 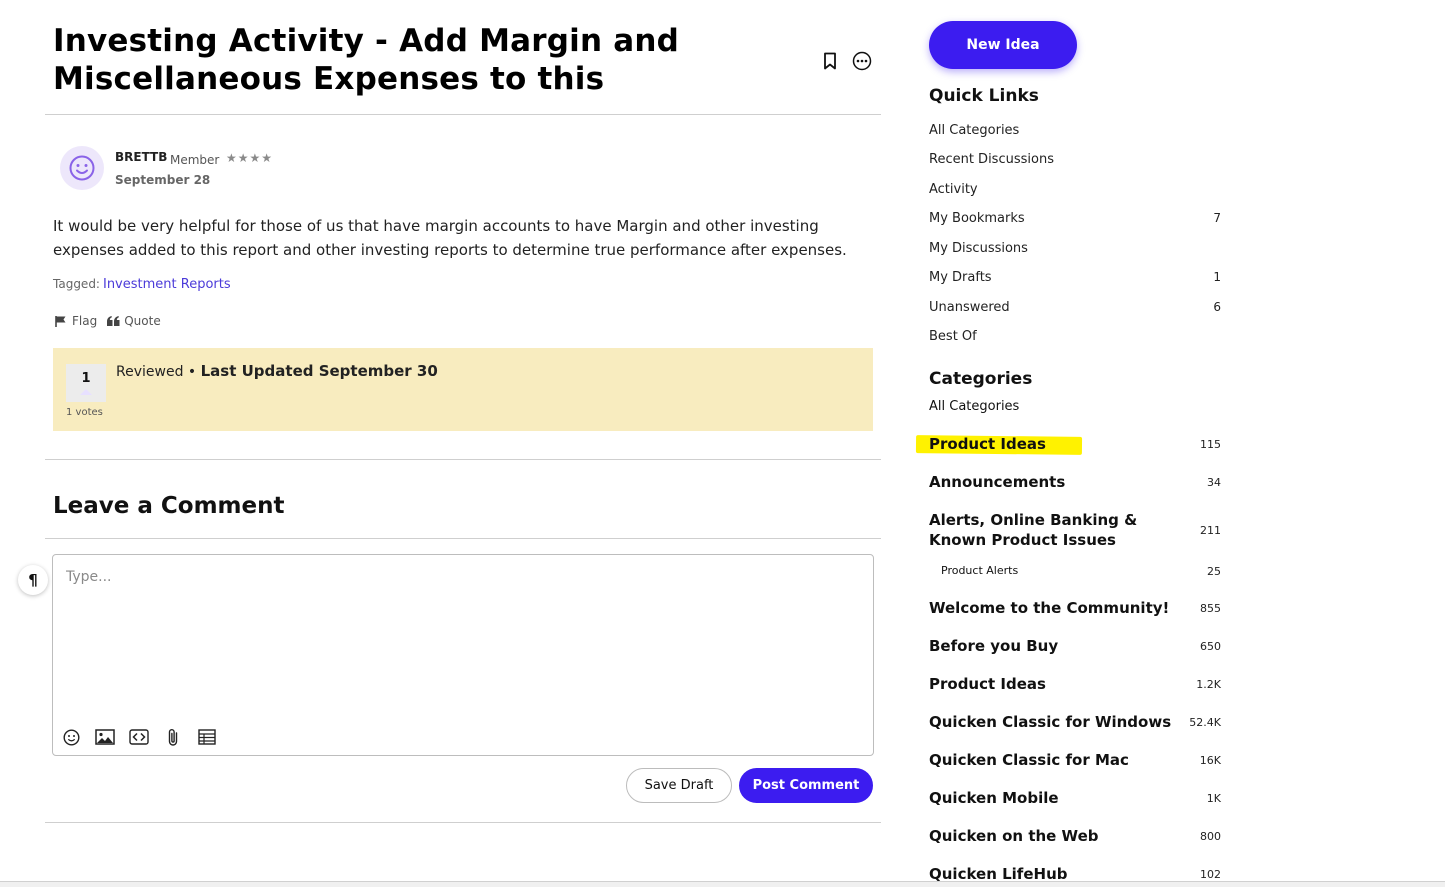 I want to click on window-bottom-edge, so click(x=722, y=884).